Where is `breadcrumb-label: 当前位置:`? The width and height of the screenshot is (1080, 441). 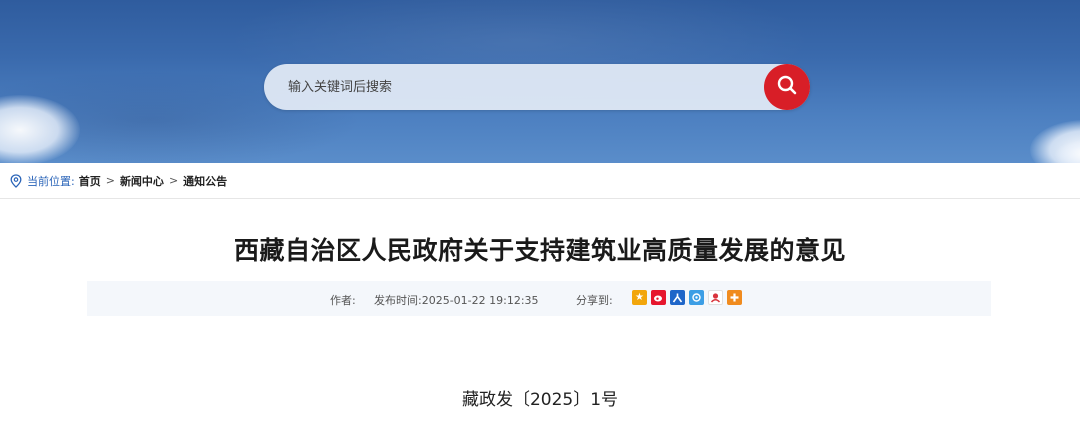
breadcrumb-label: 当前位置: is located at coordinates (51, 181).